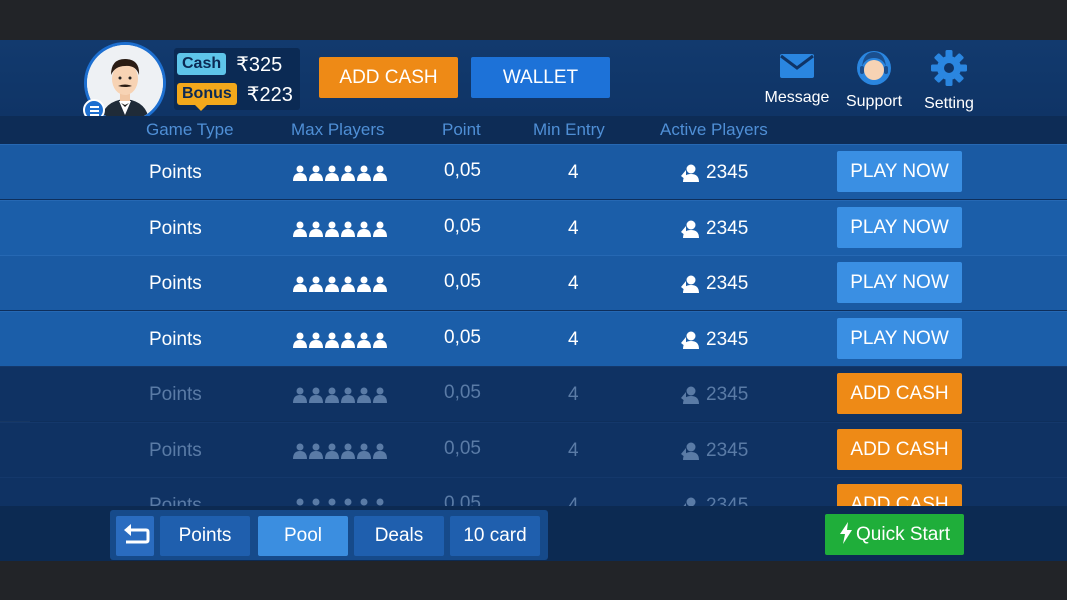 The height and width of the screenshot is (600, 1067). Describe the element at coordinates (259, 64) in the screenshot. I see `cash-value: ₹325` at that location.